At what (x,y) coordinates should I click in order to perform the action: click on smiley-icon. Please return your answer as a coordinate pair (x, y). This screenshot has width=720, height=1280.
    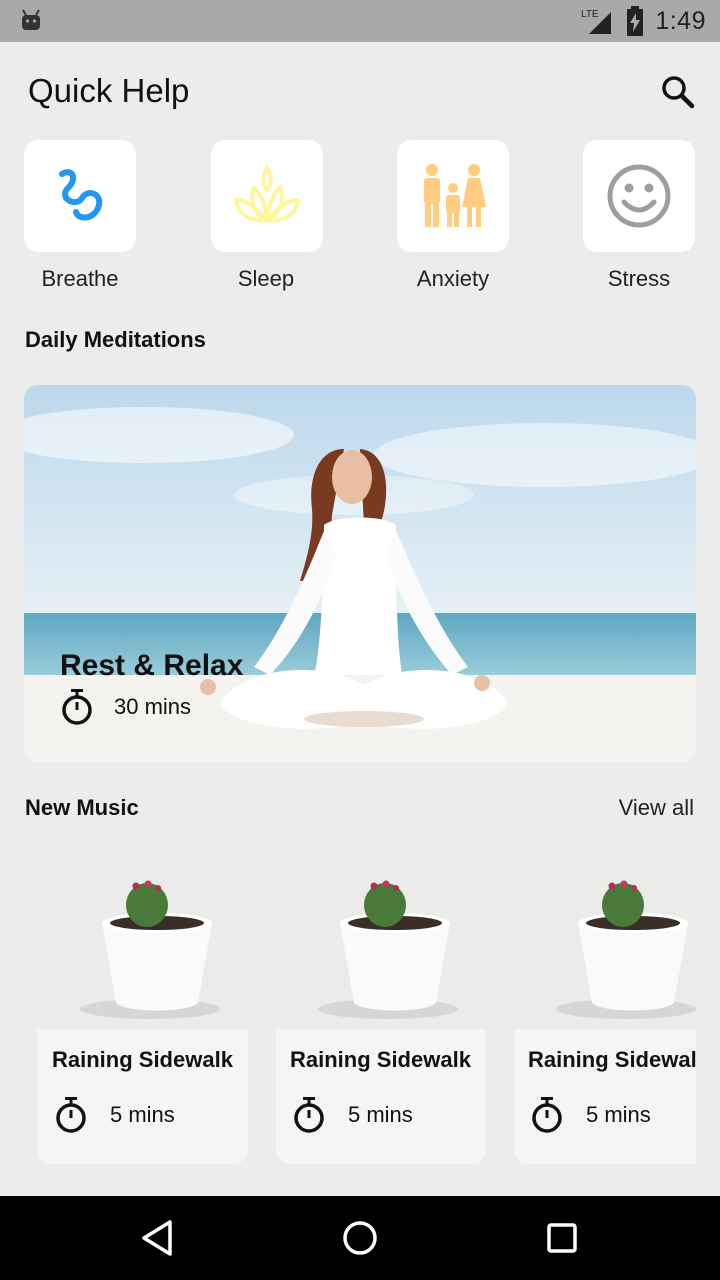
    Looking at the image, I should click on (639, 196).